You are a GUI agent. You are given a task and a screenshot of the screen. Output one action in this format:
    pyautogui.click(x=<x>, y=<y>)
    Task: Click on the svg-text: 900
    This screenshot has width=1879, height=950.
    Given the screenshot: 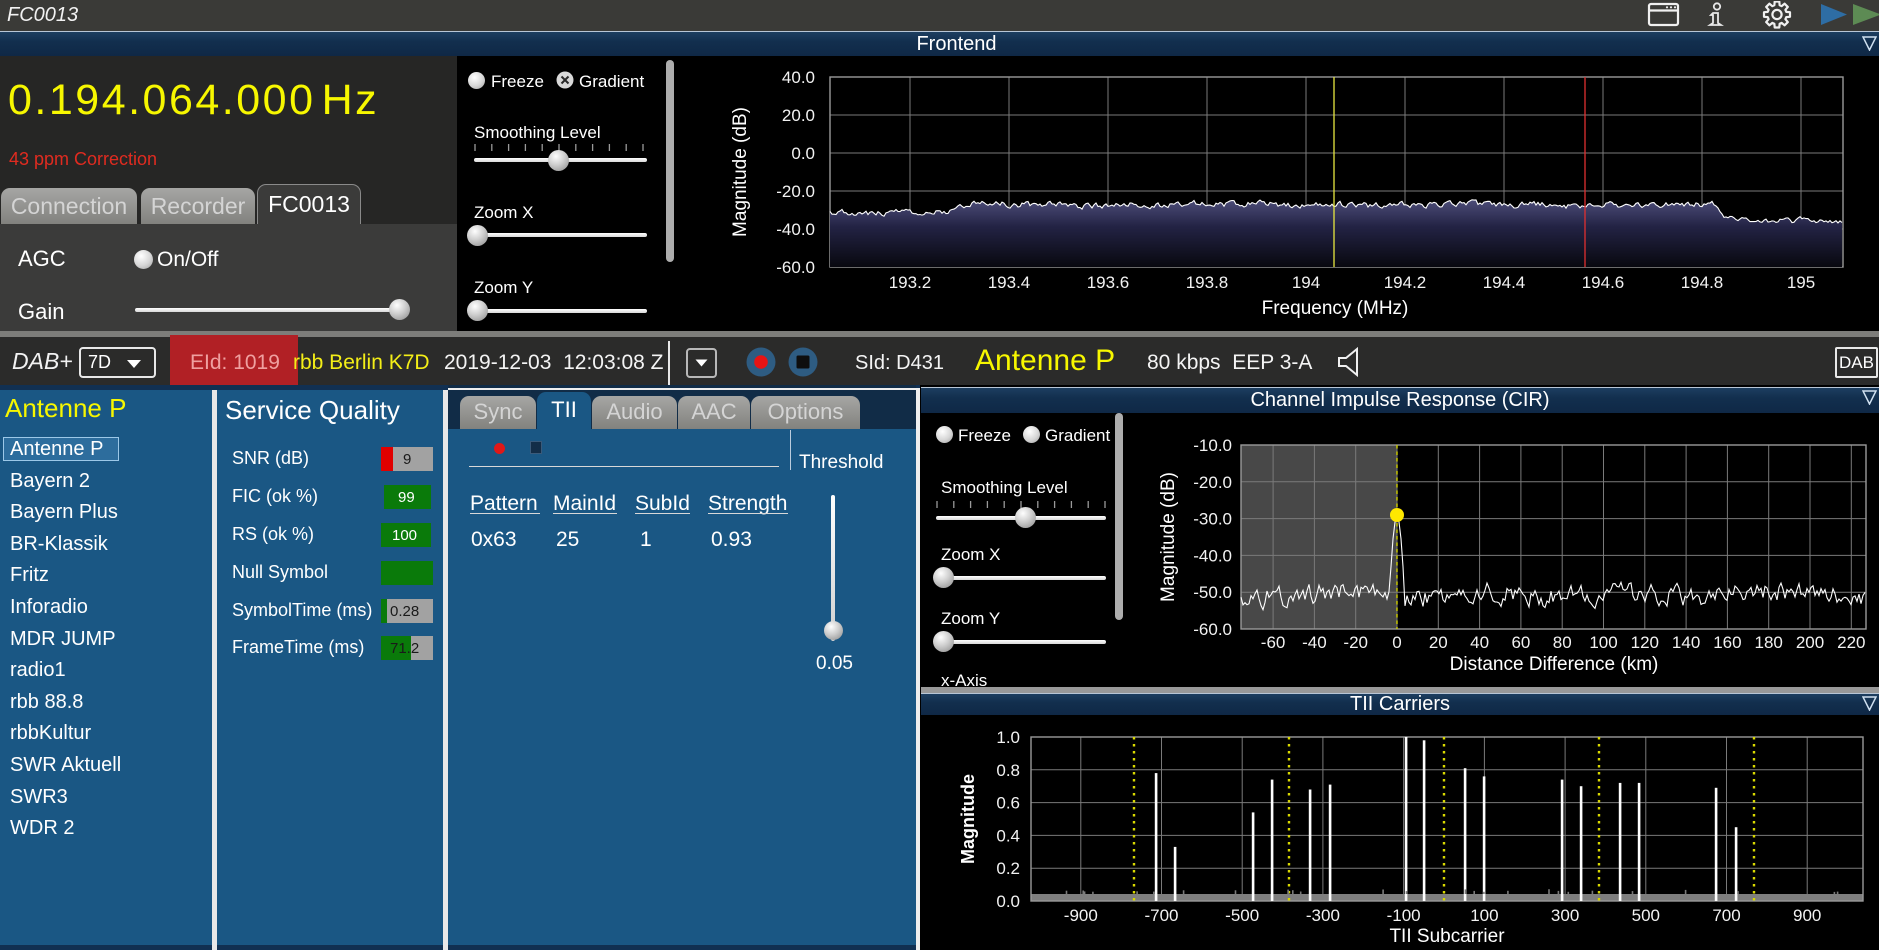 What is the action you would take?
    pyautogui.click(x=1807, y=915)
    